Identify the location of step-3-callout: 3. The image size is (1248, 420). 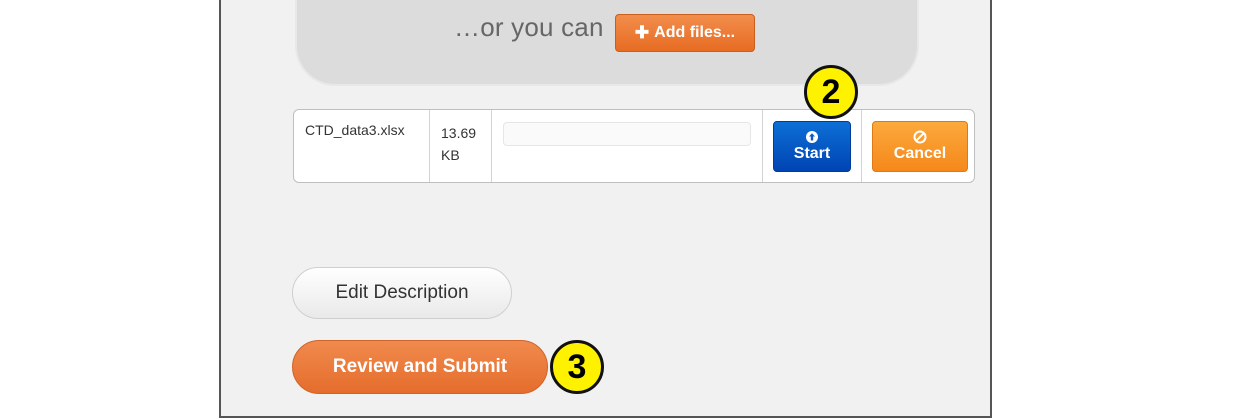
(577, 367).